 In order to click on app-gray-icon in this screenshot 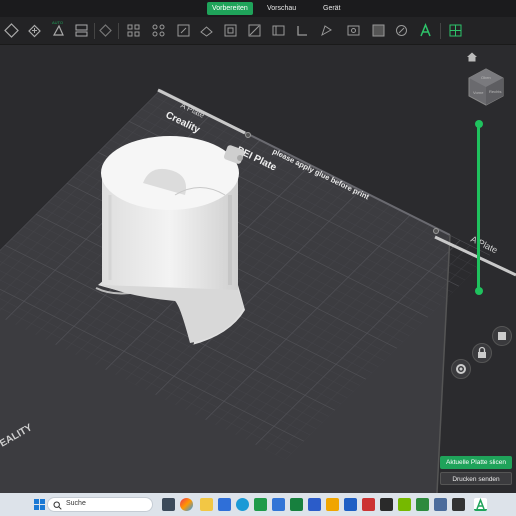, I will do `click(458, 504)`.